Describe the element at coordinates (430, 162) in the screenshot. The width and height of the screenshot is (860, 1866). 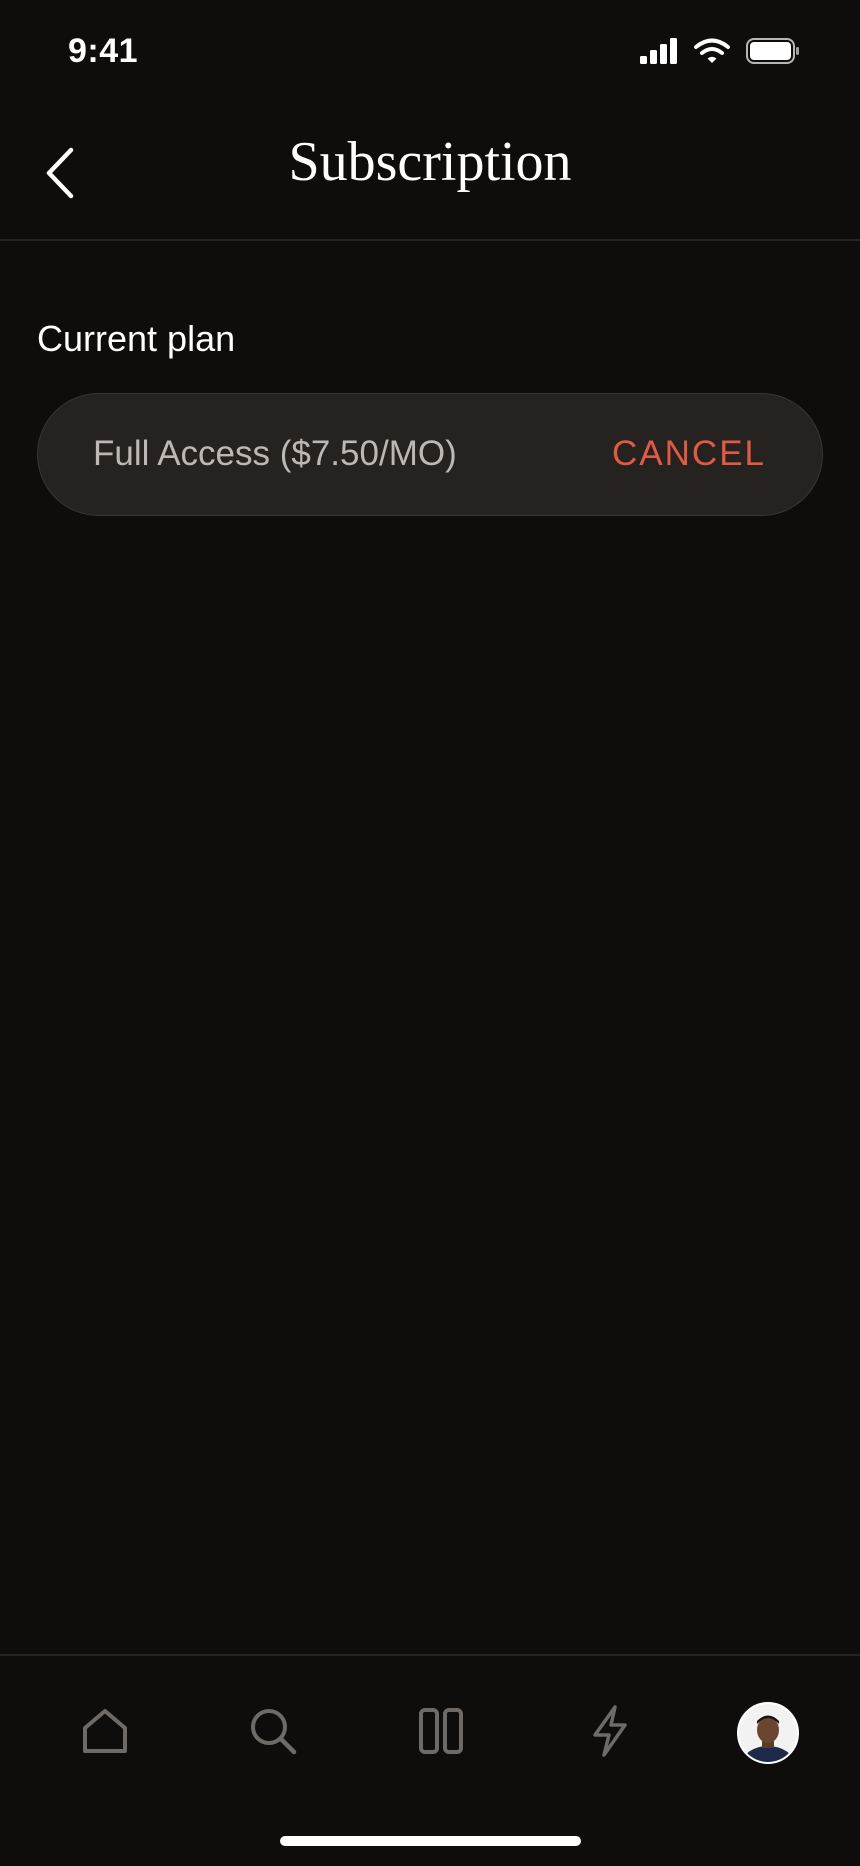
I see `page-title: Subscription` at that location.